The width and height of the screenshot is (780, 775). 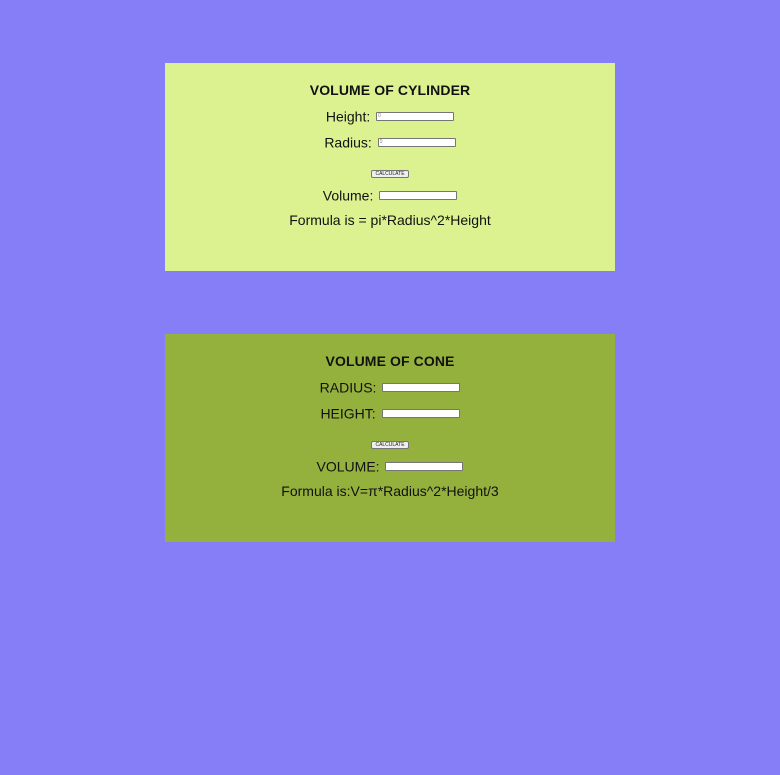 I want to click on cylinder-radius-row: Radius:, so click(x=390, y=141).